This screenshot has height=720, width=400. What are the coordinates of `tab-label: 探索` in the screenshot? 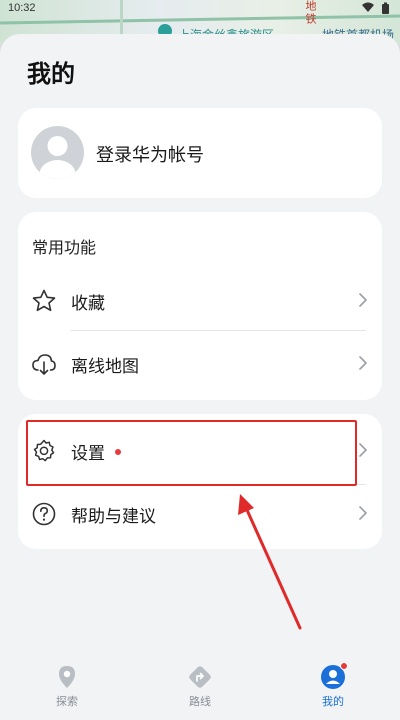 It's located at (67, 701).